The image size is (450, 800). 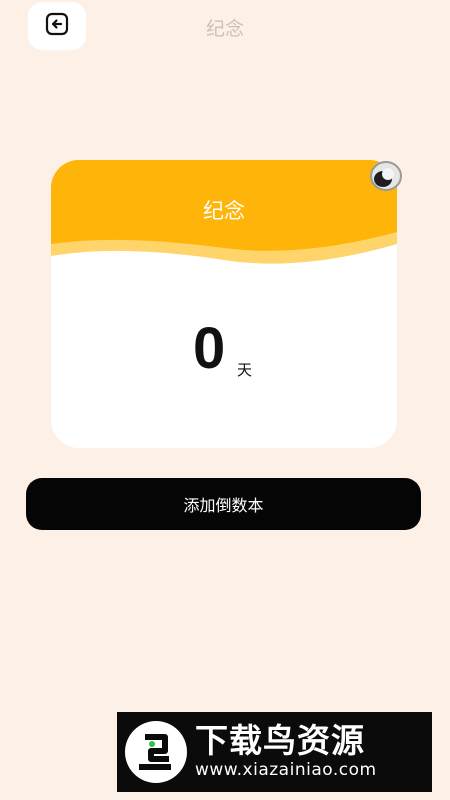 I want to click on add-countdown-book-button: 添加倒数本, so click(x=223, y=504).